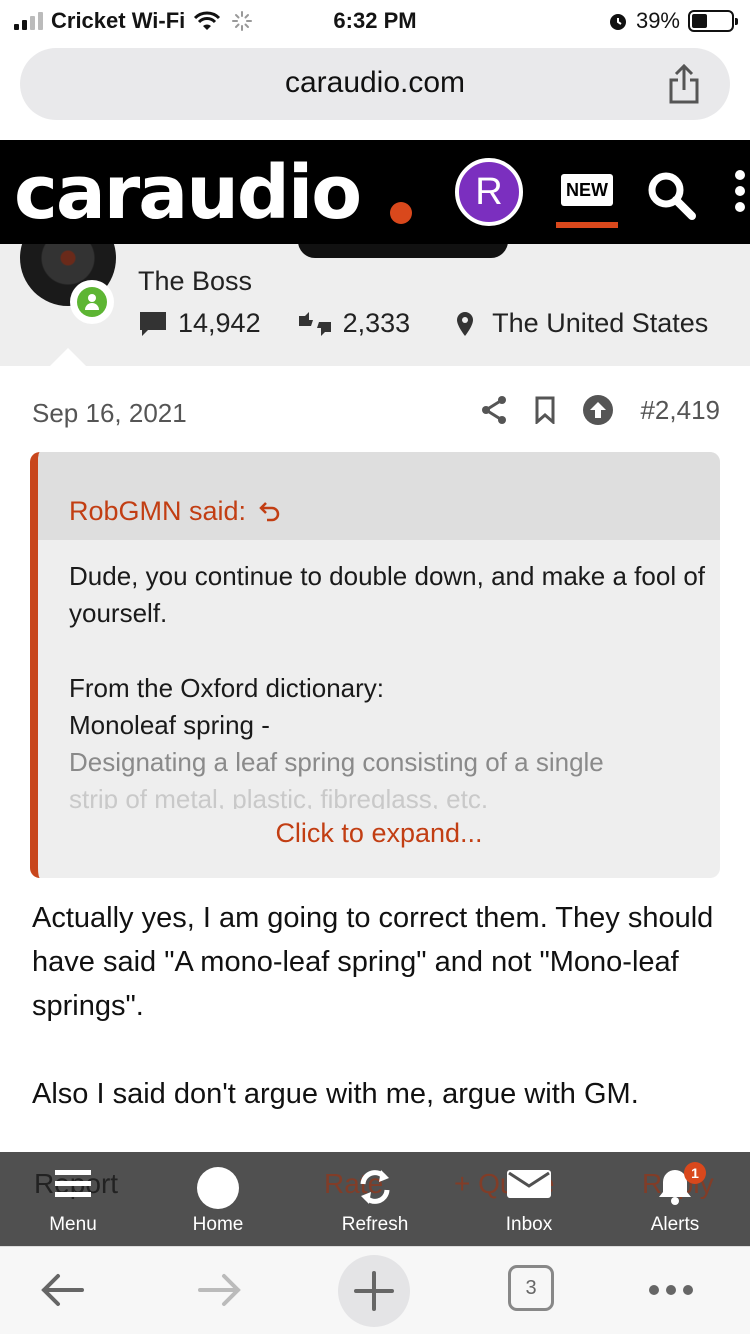  Describe the element at coordinates (375, 305) in the screenshot. I see `post-author-panel: The Boss 14,942 2,333 The United States` at that location.